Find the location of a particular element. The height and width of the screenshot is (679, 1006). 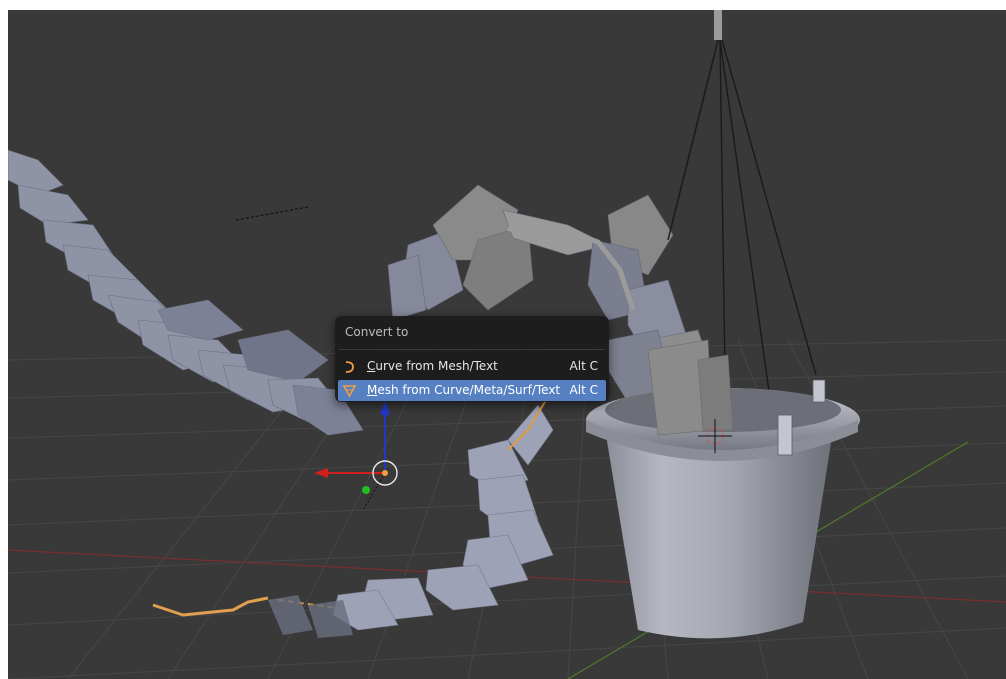

plant-leaves-left is located at coordinates (186, 292).